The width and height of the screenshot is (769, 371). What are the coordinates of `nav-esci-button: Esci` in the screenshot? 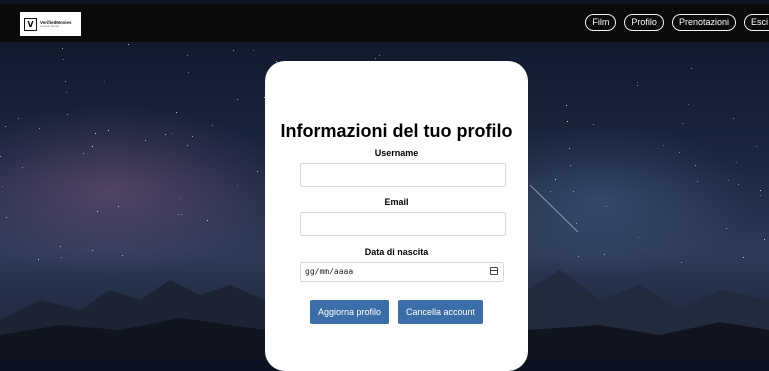 It's located at (756, 22).